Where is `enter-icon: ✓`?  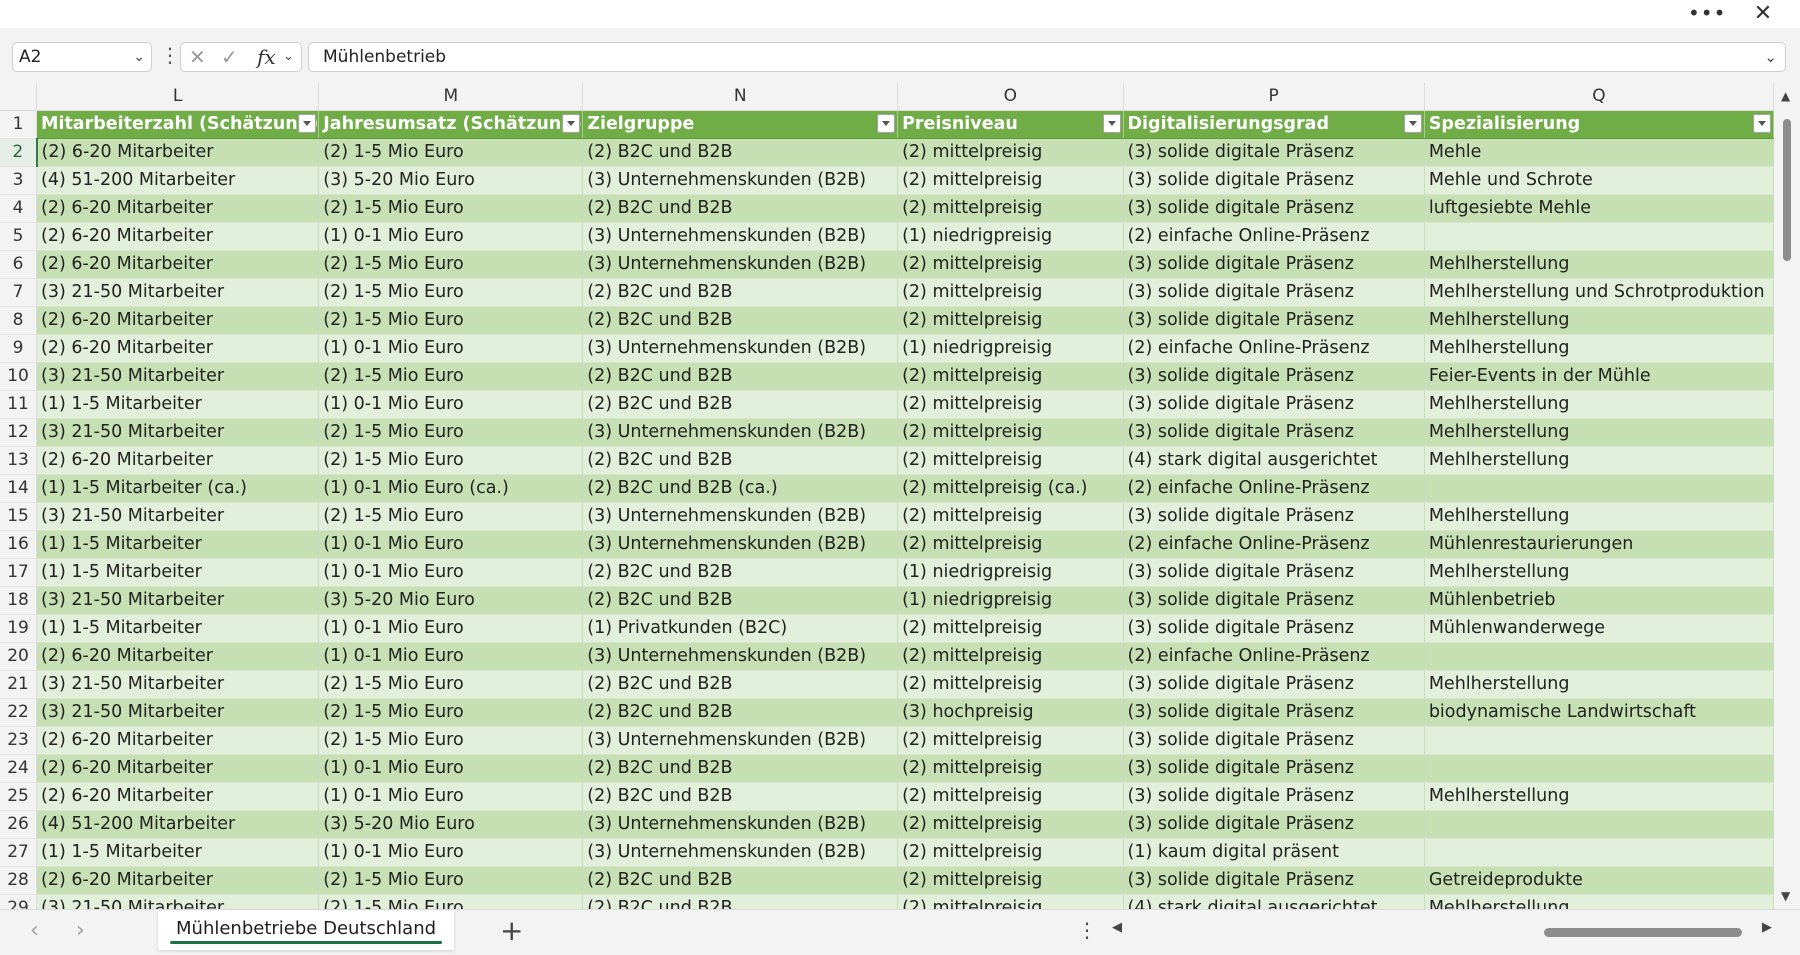
enter-icon: ✓ is located at coordinates (229, 57).